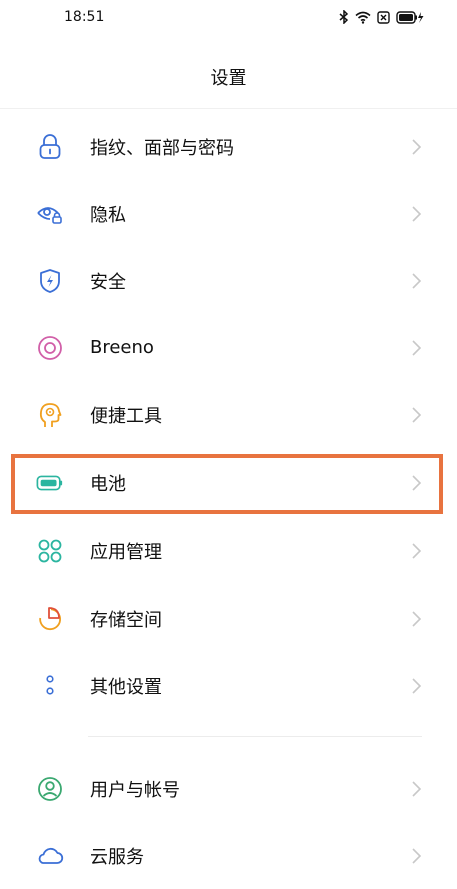  I want to click on settings-item-label: 安全, so click(108, 282).